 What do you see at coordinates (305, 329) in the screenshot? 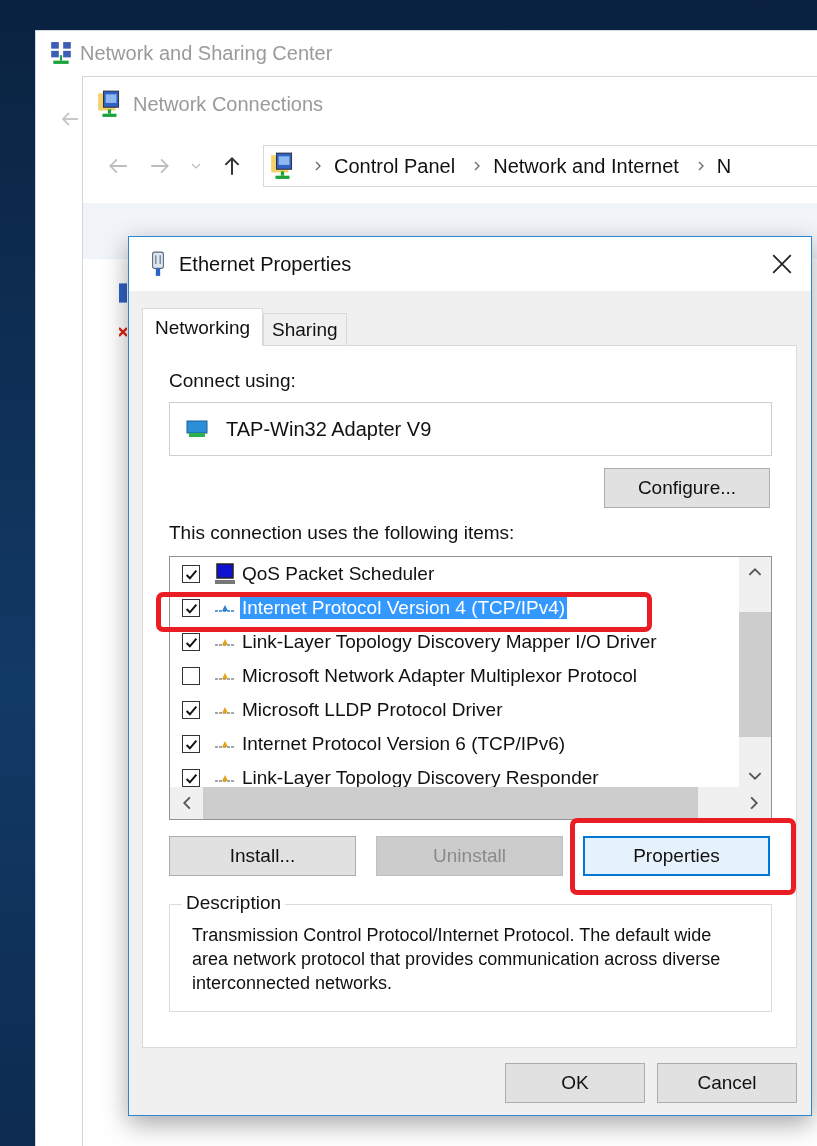
I see `tab: Sharing` at bounding box center [305, 329].